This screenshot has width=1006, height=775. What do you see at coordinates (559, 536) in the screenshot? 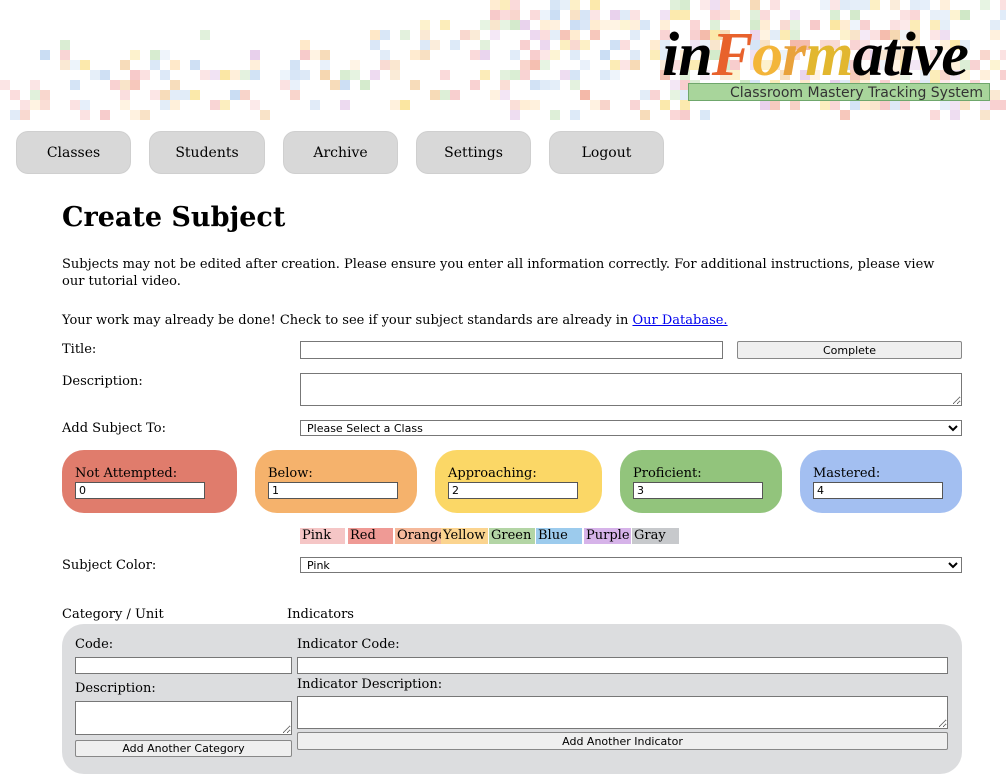
I see `swatch-blue: Blue` at bounding box center [559, 536].